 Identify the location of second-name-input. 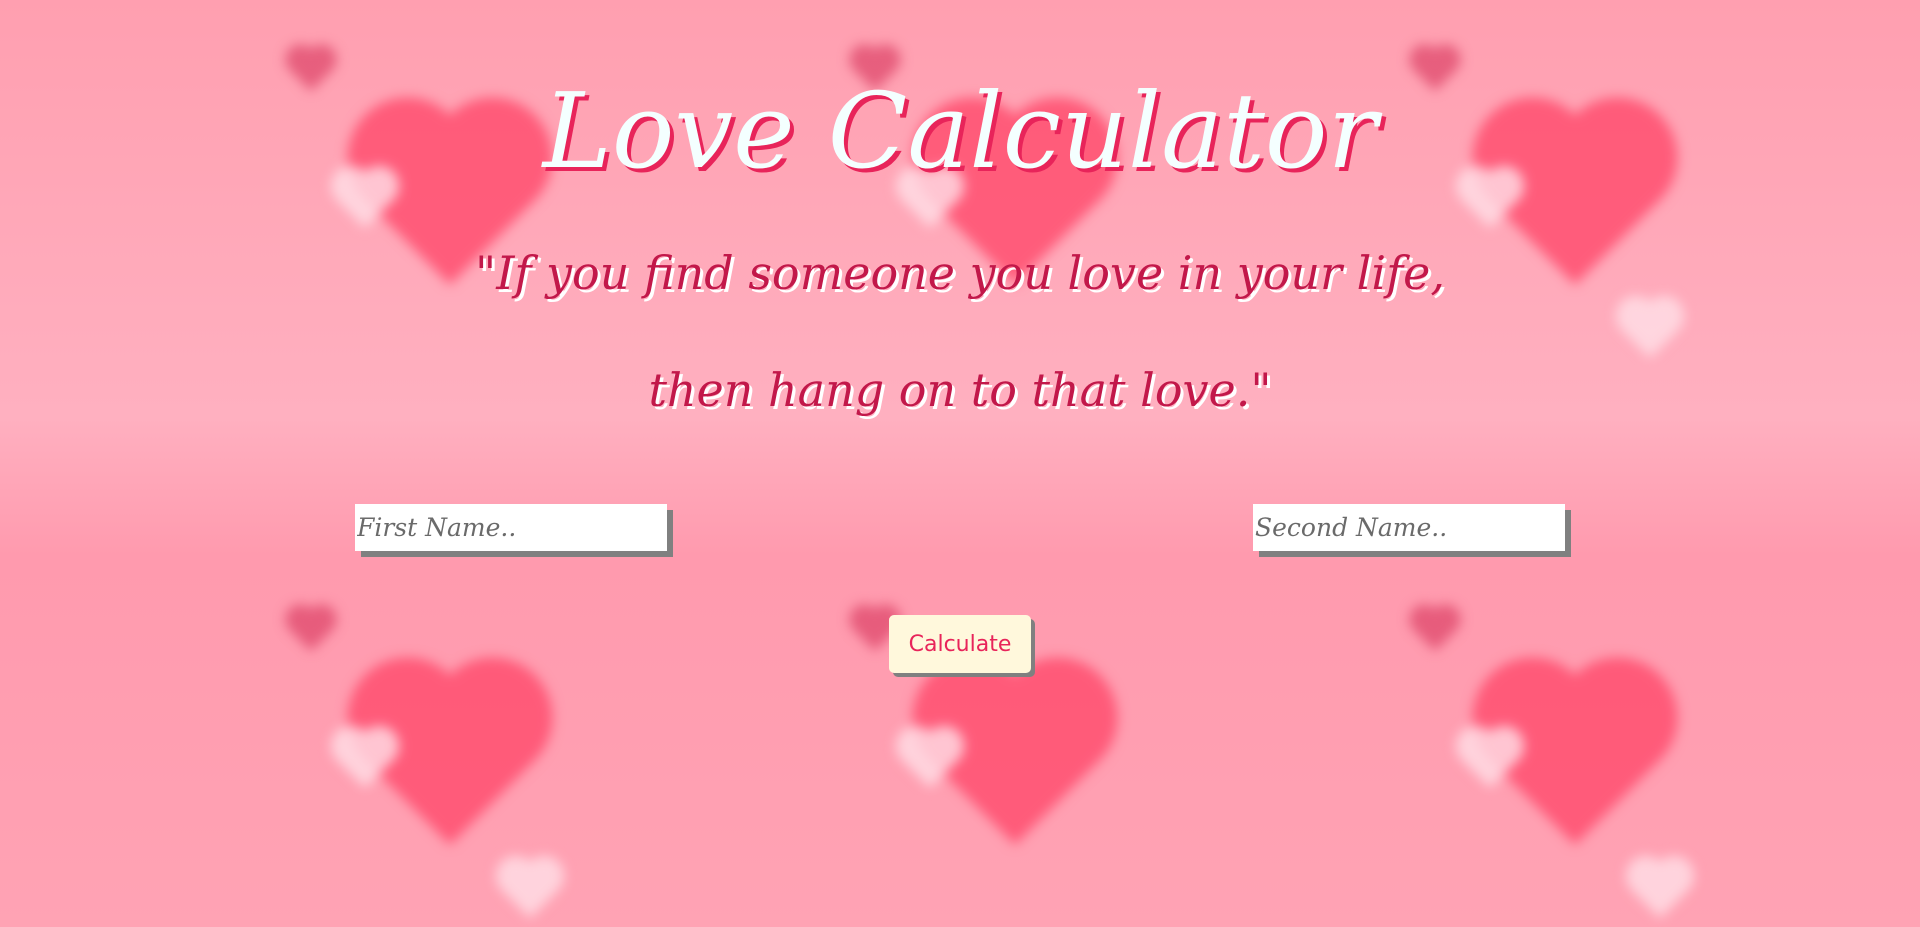
(1409, 527).